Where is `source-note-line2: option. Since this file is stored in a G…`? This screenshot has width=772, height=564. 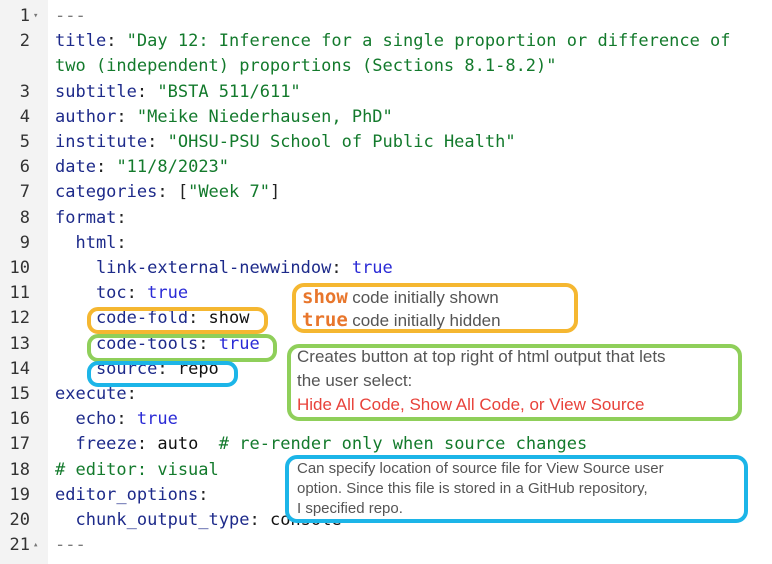 source-note-line2: option. Since this file is stored in a G… is located at coordinates (472, 488).